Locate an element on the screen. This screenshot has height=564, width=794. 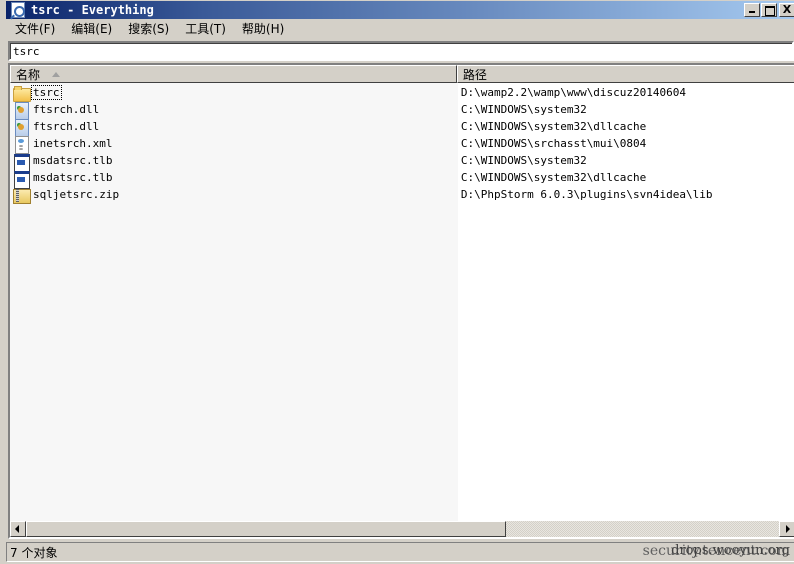
name-cell: tsrc is located at coordinates (233, 93).